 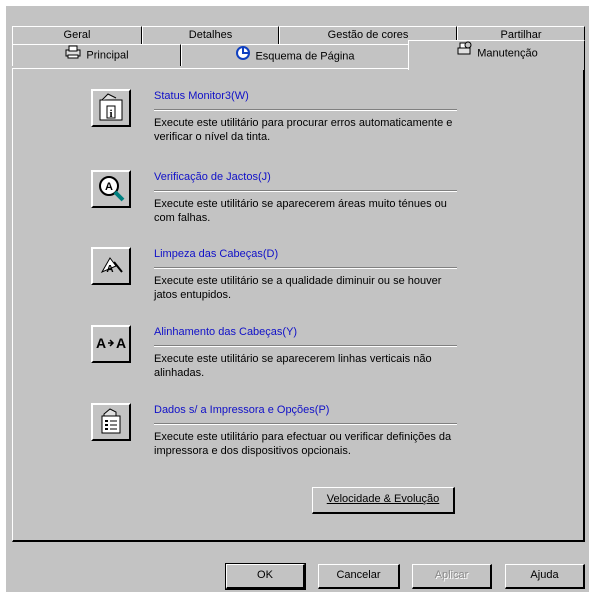 I want to click on nozzle-check-icon: A, so click(x=111, y=189).